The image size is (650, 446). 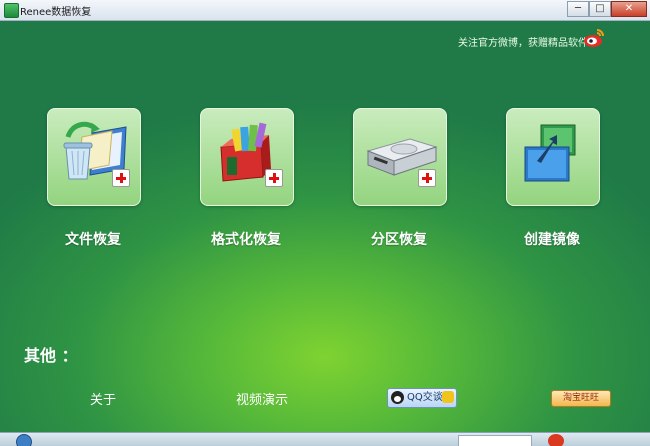 What do you see at coordinates (56, 12) in the screenshot?
I see `window-title: Renee数据恢复` at bounding box center [56, 12].